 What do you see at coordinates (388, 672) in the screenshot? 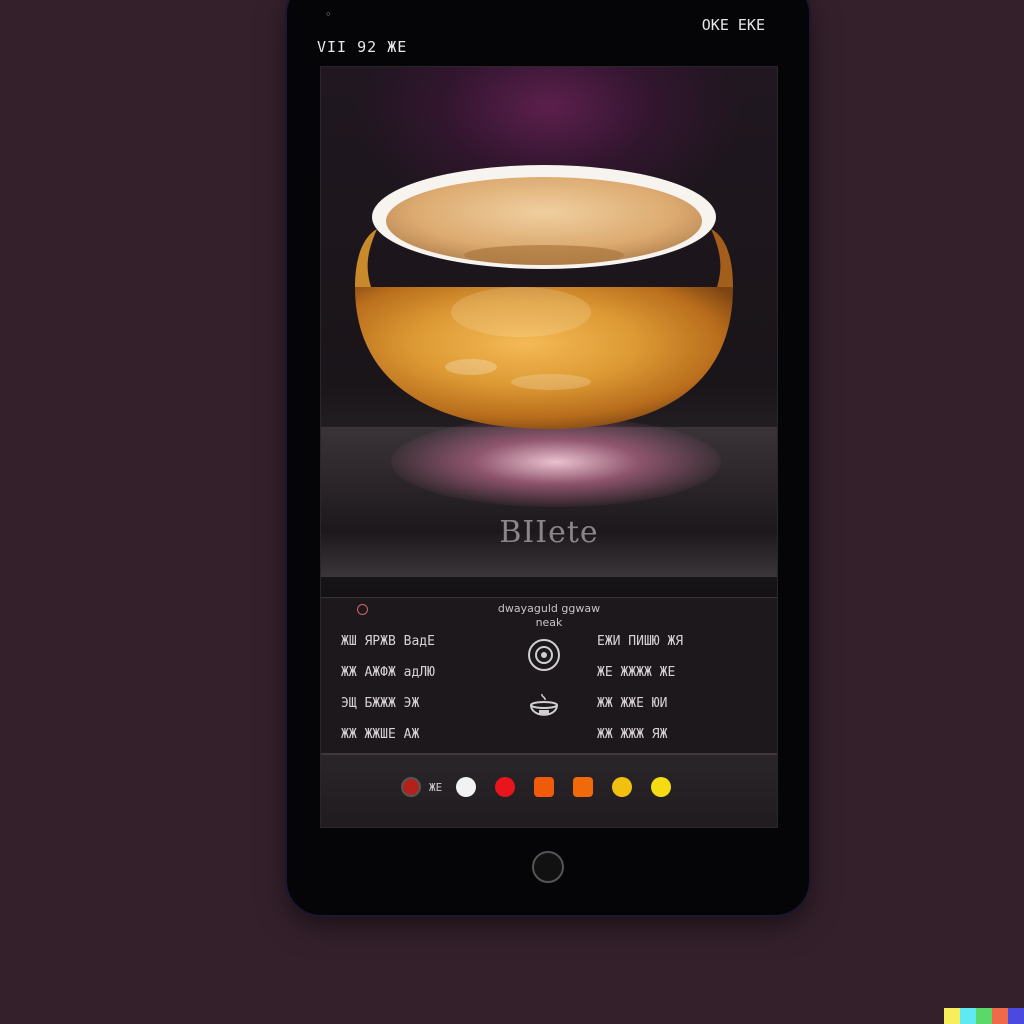
I see `info-row: ЖЖ АЖФЖ адЛЮ` at bounding box center [388, 672].